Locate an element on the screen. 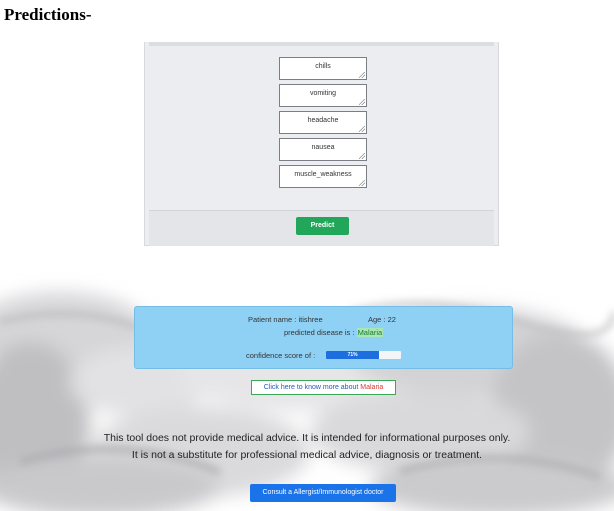 The width and height of the screenshot is (614, 511). symptom-field-2: vomiting is located at coordinates (323, 95).